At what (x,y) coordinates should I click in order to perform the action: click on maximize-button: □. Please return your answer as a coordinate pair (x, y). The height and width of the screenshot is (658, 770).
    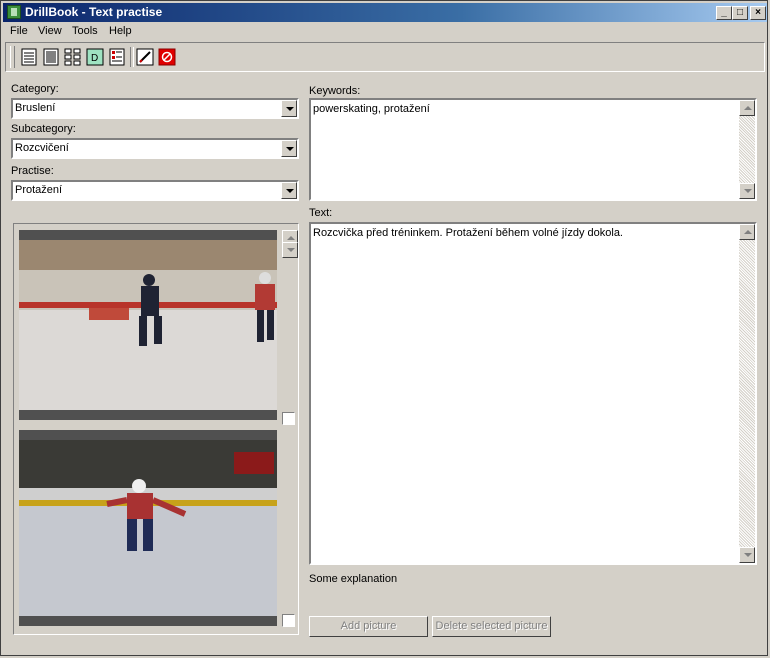
    Looking at the image, I should click on (740, 13).